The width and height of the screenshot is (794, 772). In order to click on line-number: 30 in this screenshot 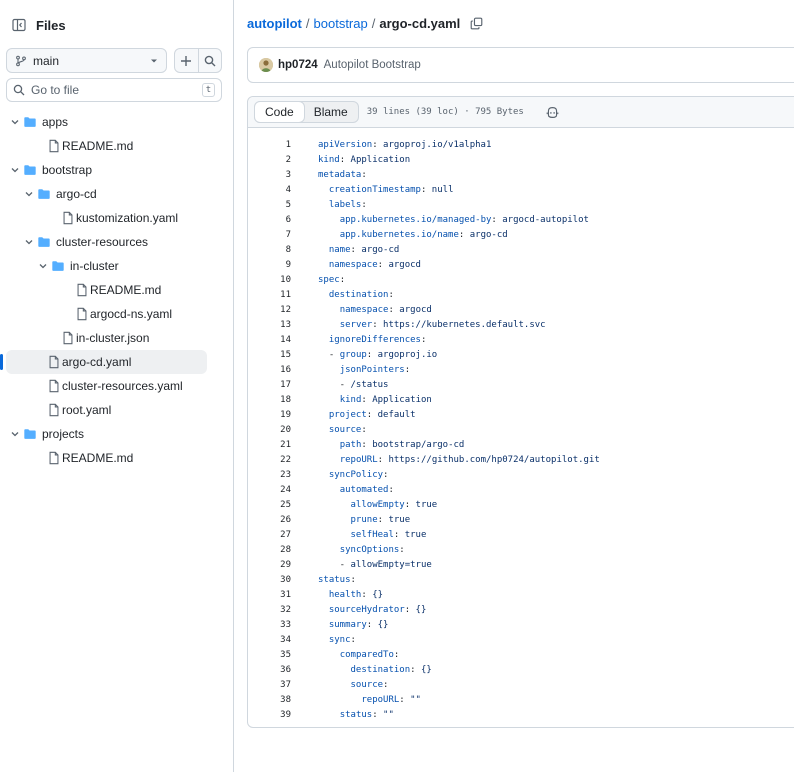, I will do `click(269, 580)`.